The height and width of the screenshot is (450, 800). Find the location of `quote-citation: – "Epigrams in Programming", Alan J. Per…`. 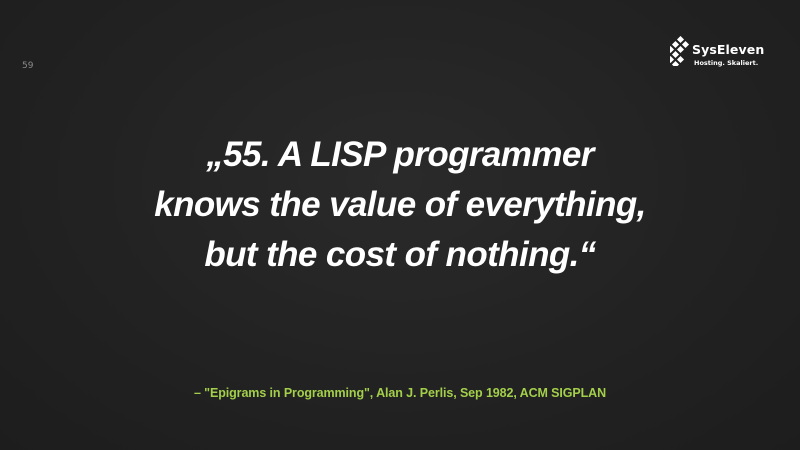

quote-citation: – "Epigrams in Programming", Alan J. Per… is located at coordinates (400, 393).